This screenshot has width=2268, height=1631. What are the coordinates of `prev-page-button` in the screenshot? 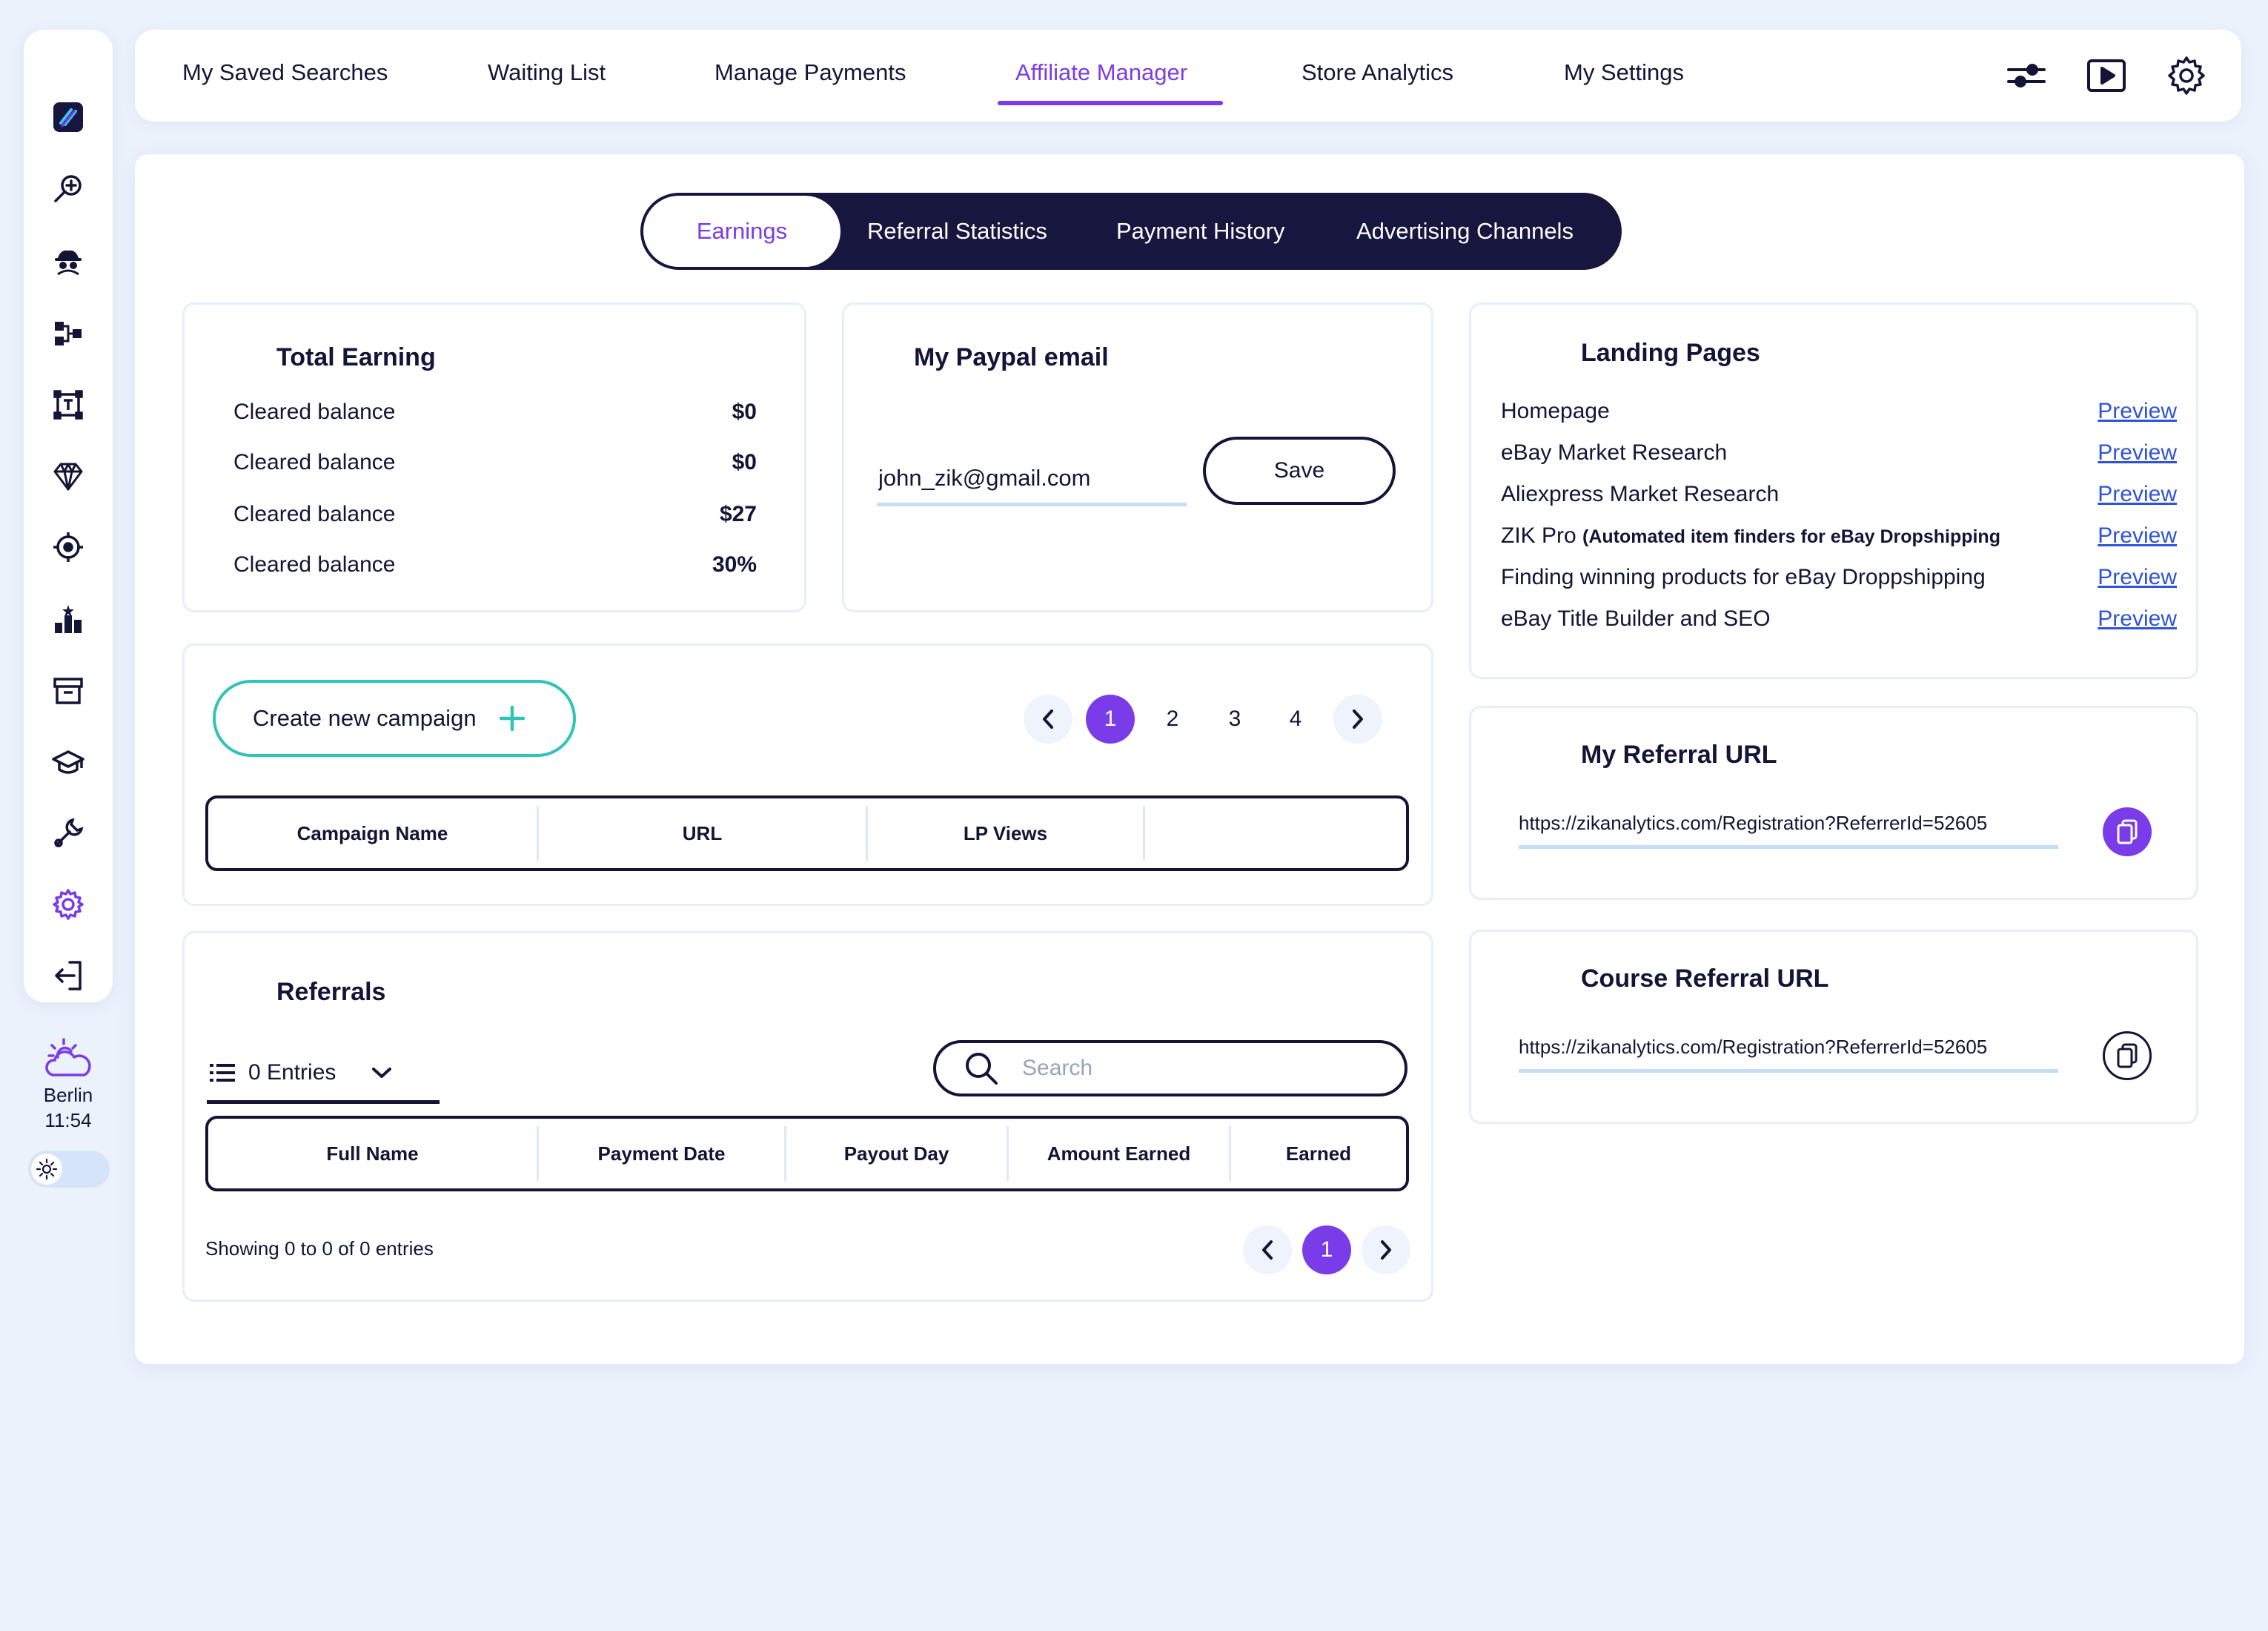 It's located at (1048, 719).